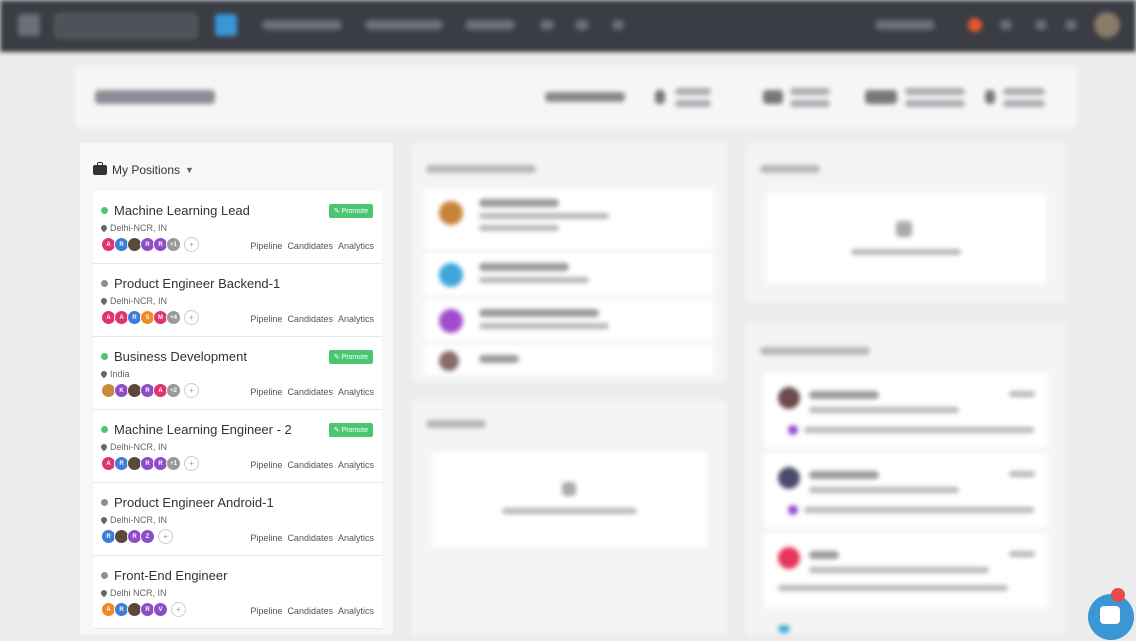 The image size is (1136, 641). I want to click on chat-launcher-button, so click(1111, 617).